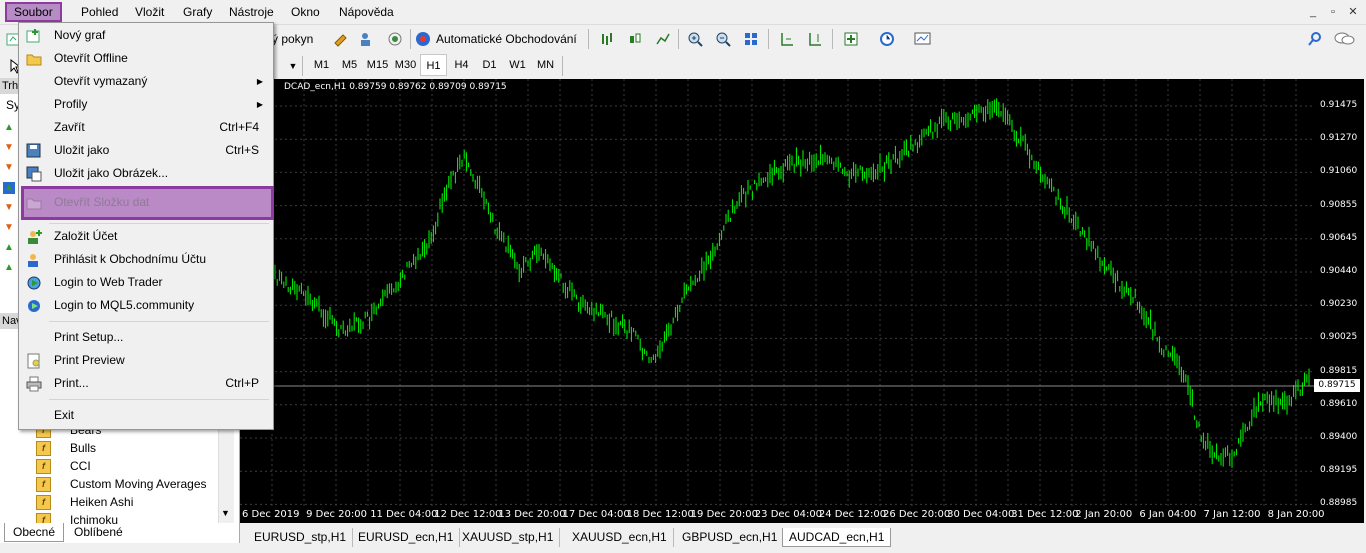 Image resolution: width=1366 pixels, height=553 pixels. Describe the element at coordinates (33, 282) in the screenshot. I see `web-trader-icon` at that location.